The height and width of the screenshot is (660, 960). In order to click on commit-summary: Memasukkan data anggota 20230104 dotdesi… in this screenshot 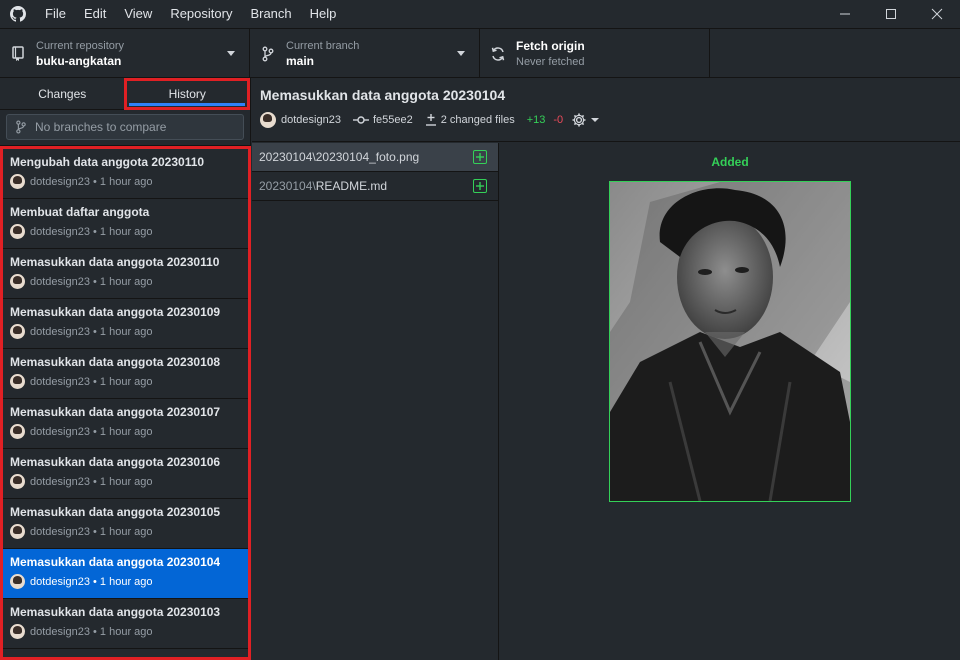, I will do `click(606, 110)`.